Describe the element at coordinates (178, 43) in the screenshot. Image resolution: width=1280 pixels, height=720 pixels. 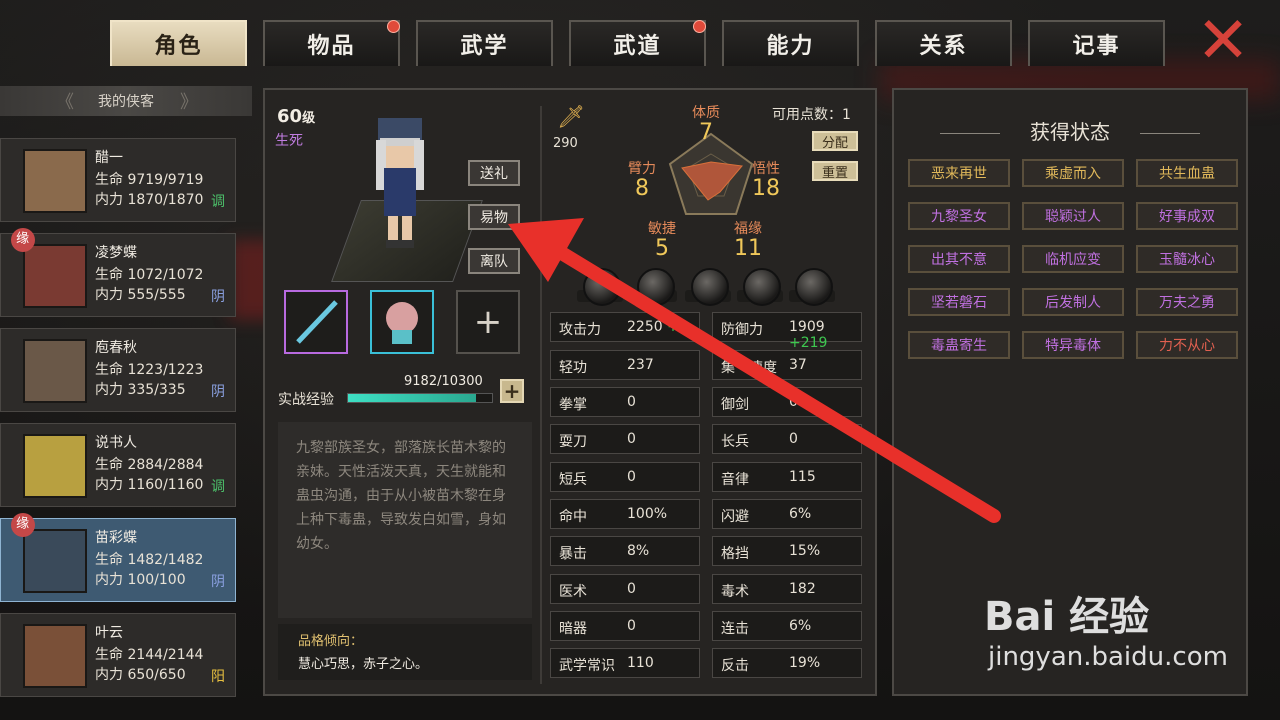
I see `tab-character: 角色` at that location.